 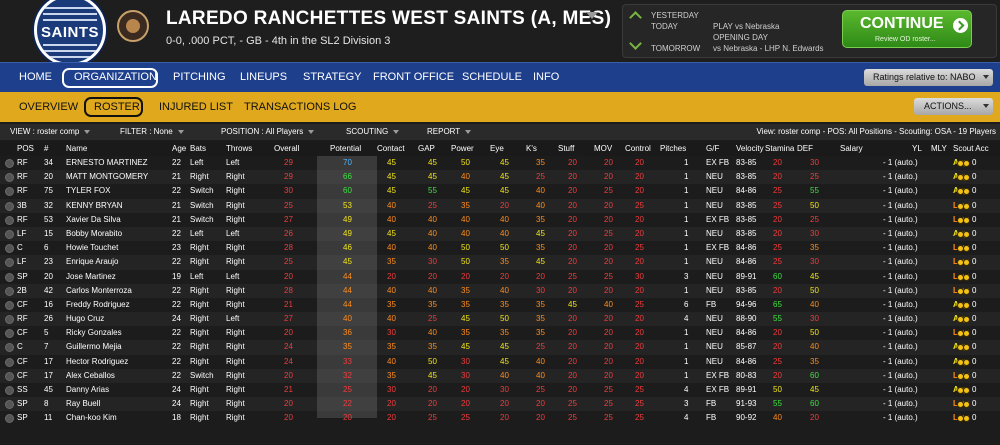 I want to click on ratings-relative-select: Ratings relative to: NABO, so click(x=928, y=77).